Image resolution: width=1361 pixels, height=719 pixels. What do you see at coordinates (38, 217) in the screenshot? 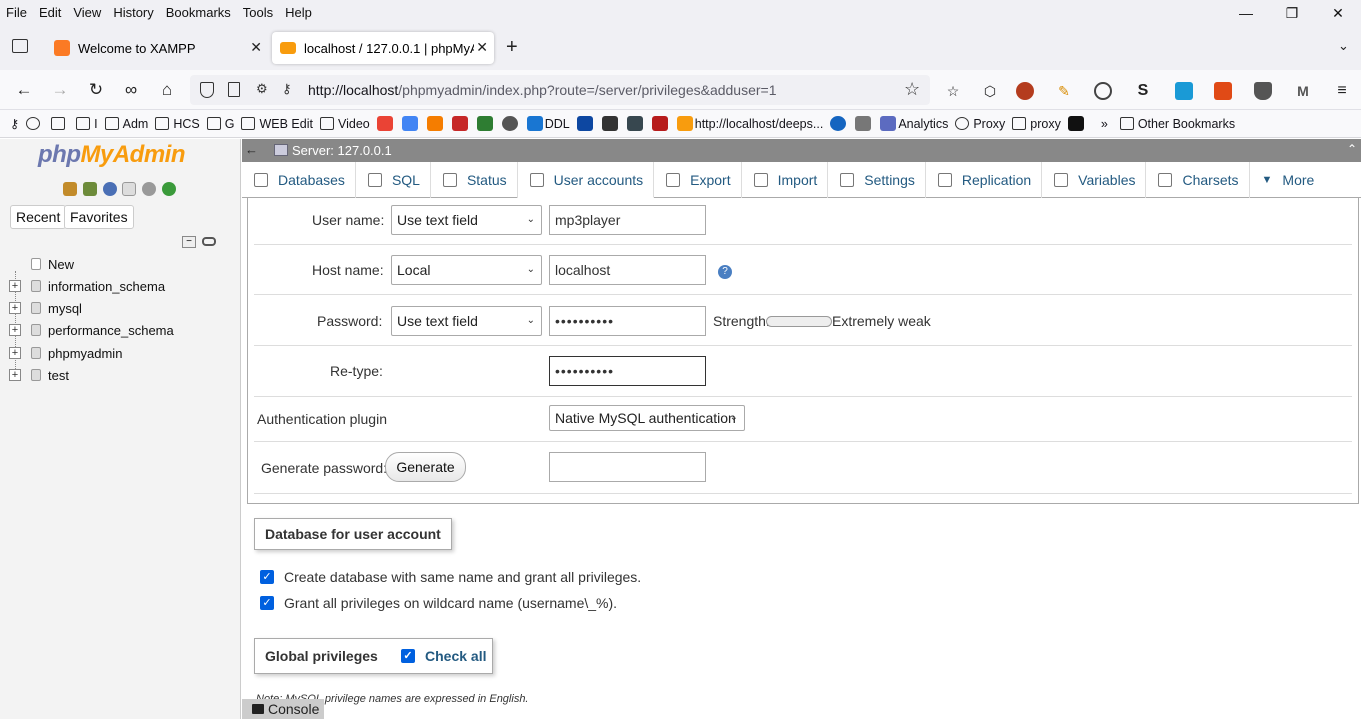
I see `recent-button: Recent` at bounding box center [38, 217].